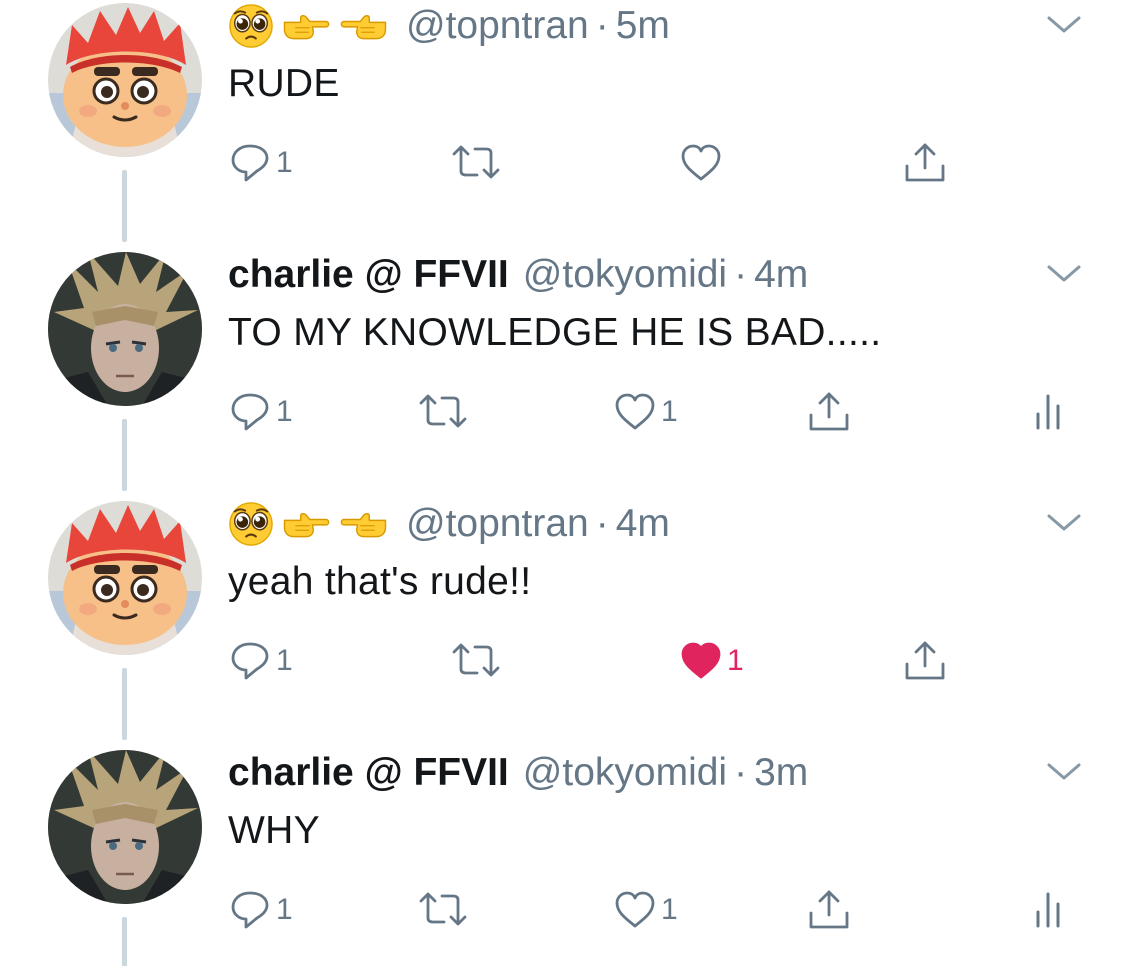 This screenshot has width=1124, height=966. I want to click on like-button, so click(701, 163).